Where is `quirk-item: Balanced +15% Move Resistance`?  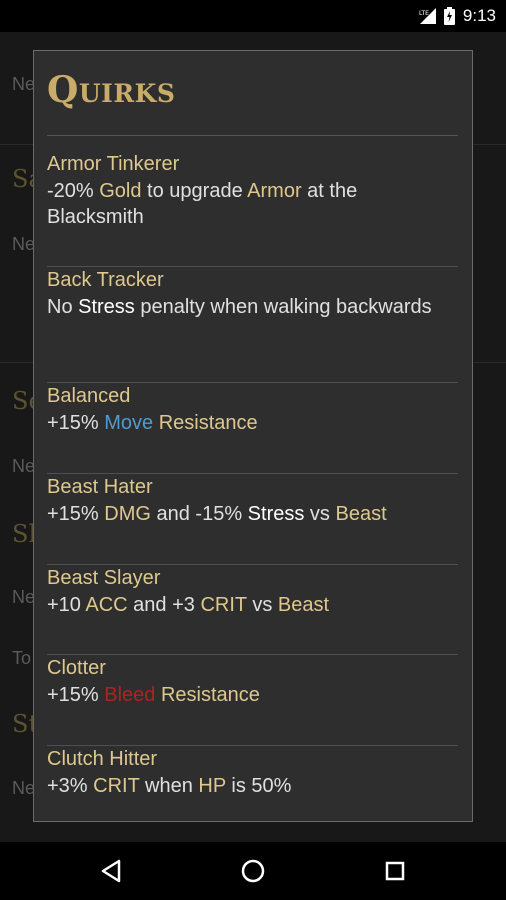
quirk-item: Balanced +15% Move Resistance is located at coordinates (252, 409).